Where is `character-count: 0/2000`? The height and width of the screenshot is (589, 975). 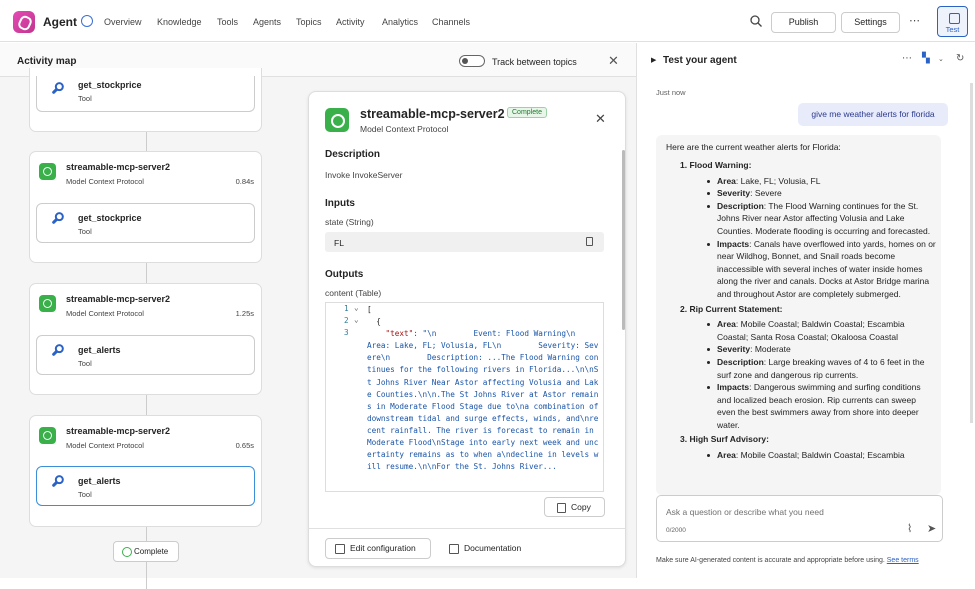
character-count: 0/2000 is located at coordinates (676, 530).